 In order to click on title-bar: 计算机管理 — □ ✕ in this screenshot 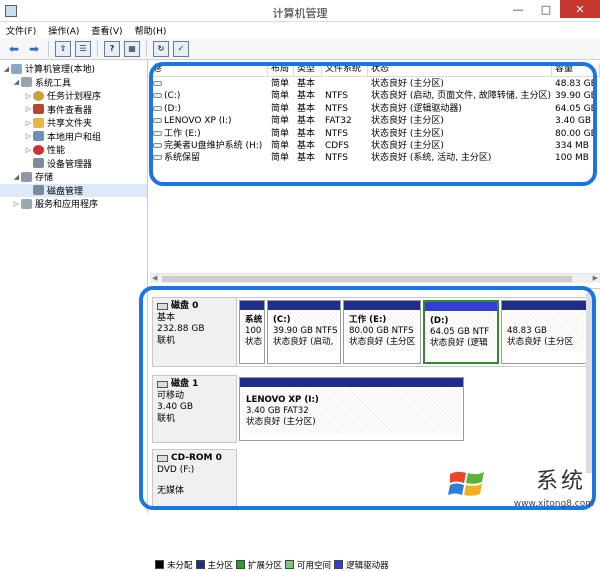, I will do `click(300, 11)`.